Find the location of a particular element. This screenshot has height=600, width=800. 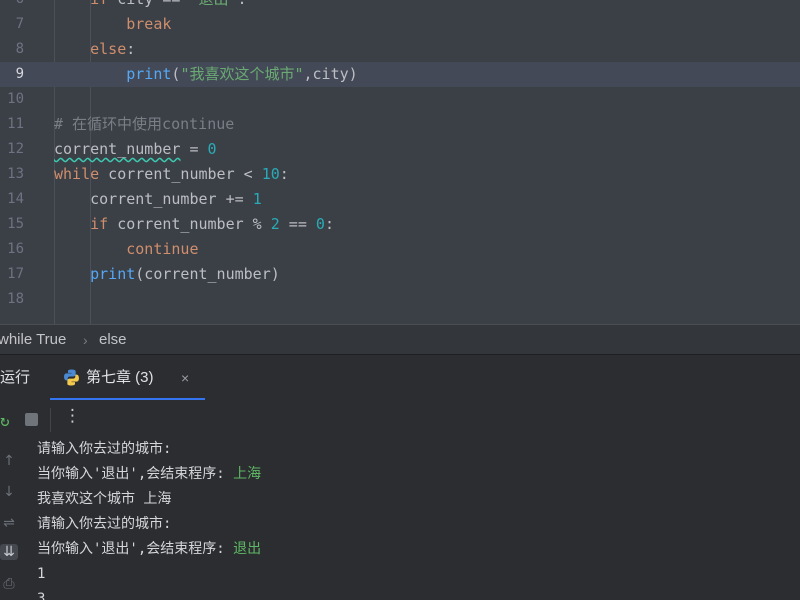

line-number: 8 is located at coordinates (12, 49).